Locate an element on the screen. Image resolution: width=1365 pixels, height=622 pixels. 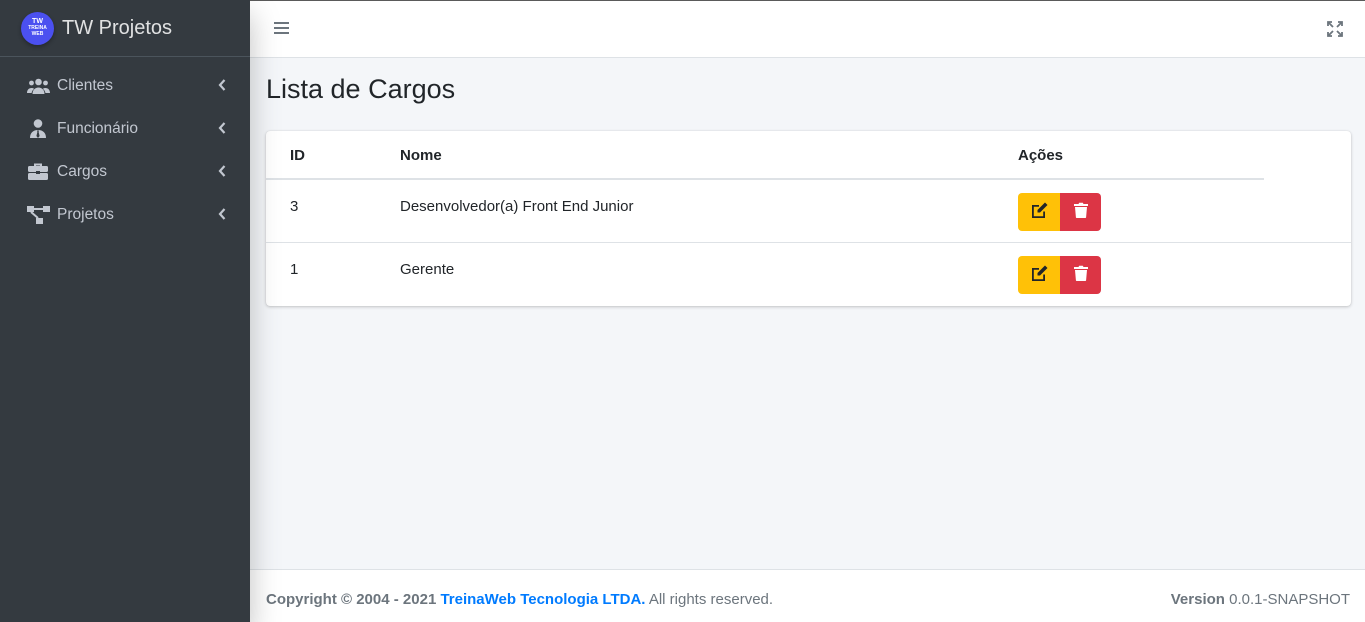
sidebar-item-label: Funcionário is located at coordinates (97, 128).